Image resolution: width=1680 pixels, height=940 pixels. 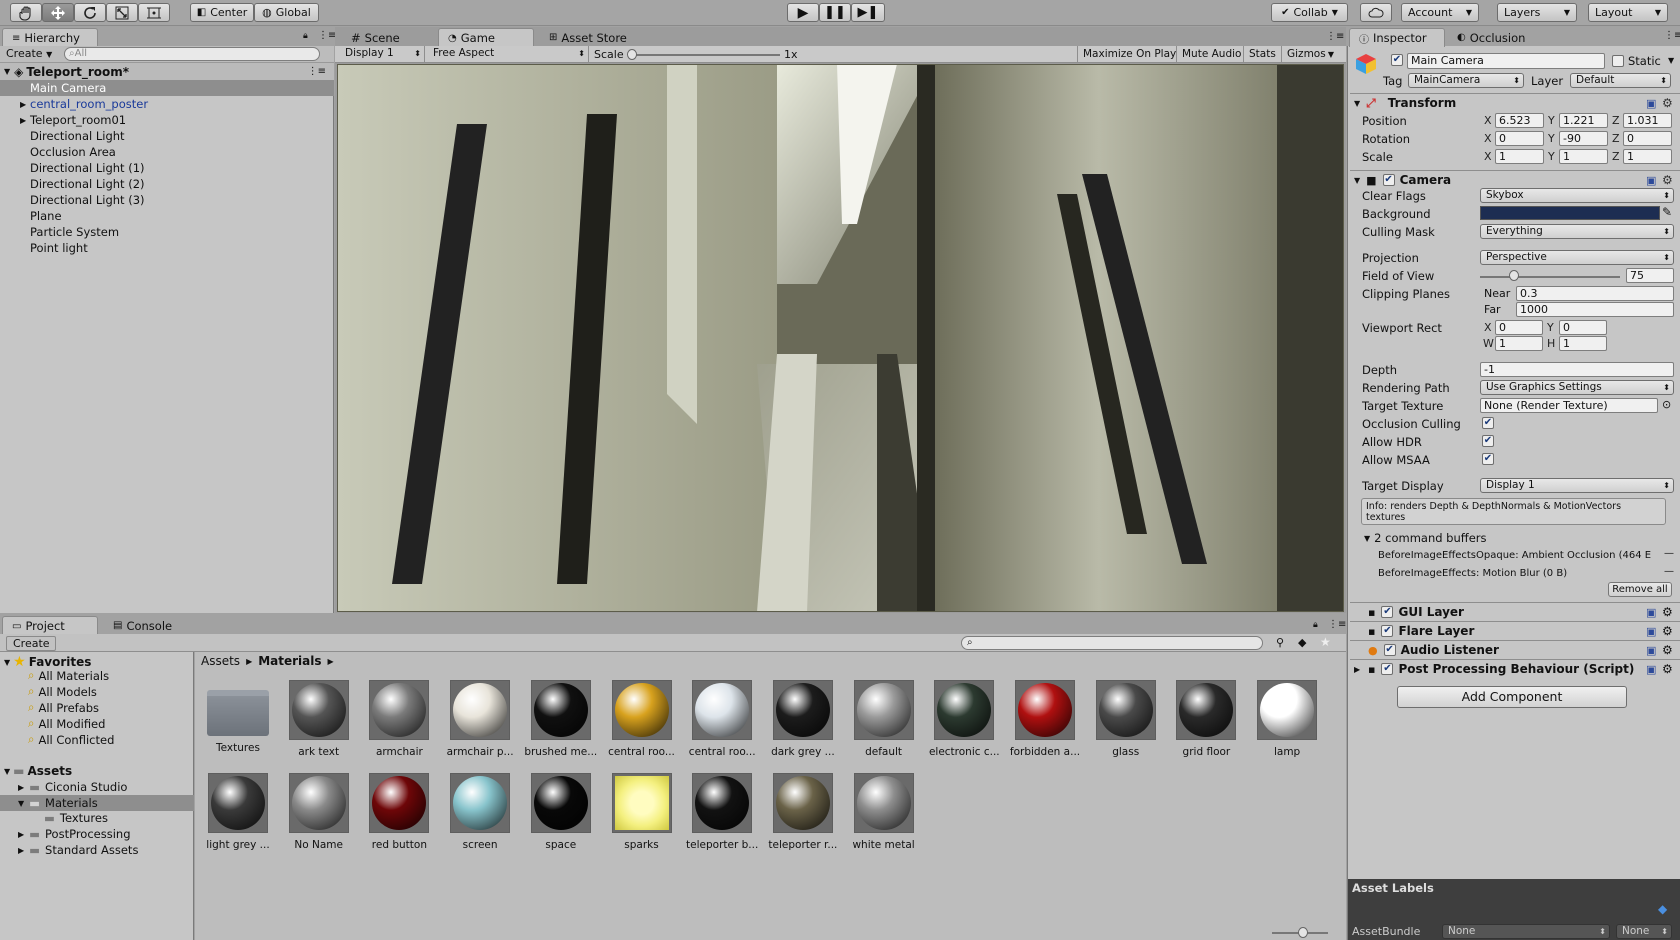 What do you see at coordinates (1488, 459) in the screenshot?
I see `allow-msaa-checkbox: ✔` at bounding box center [1488, 459].